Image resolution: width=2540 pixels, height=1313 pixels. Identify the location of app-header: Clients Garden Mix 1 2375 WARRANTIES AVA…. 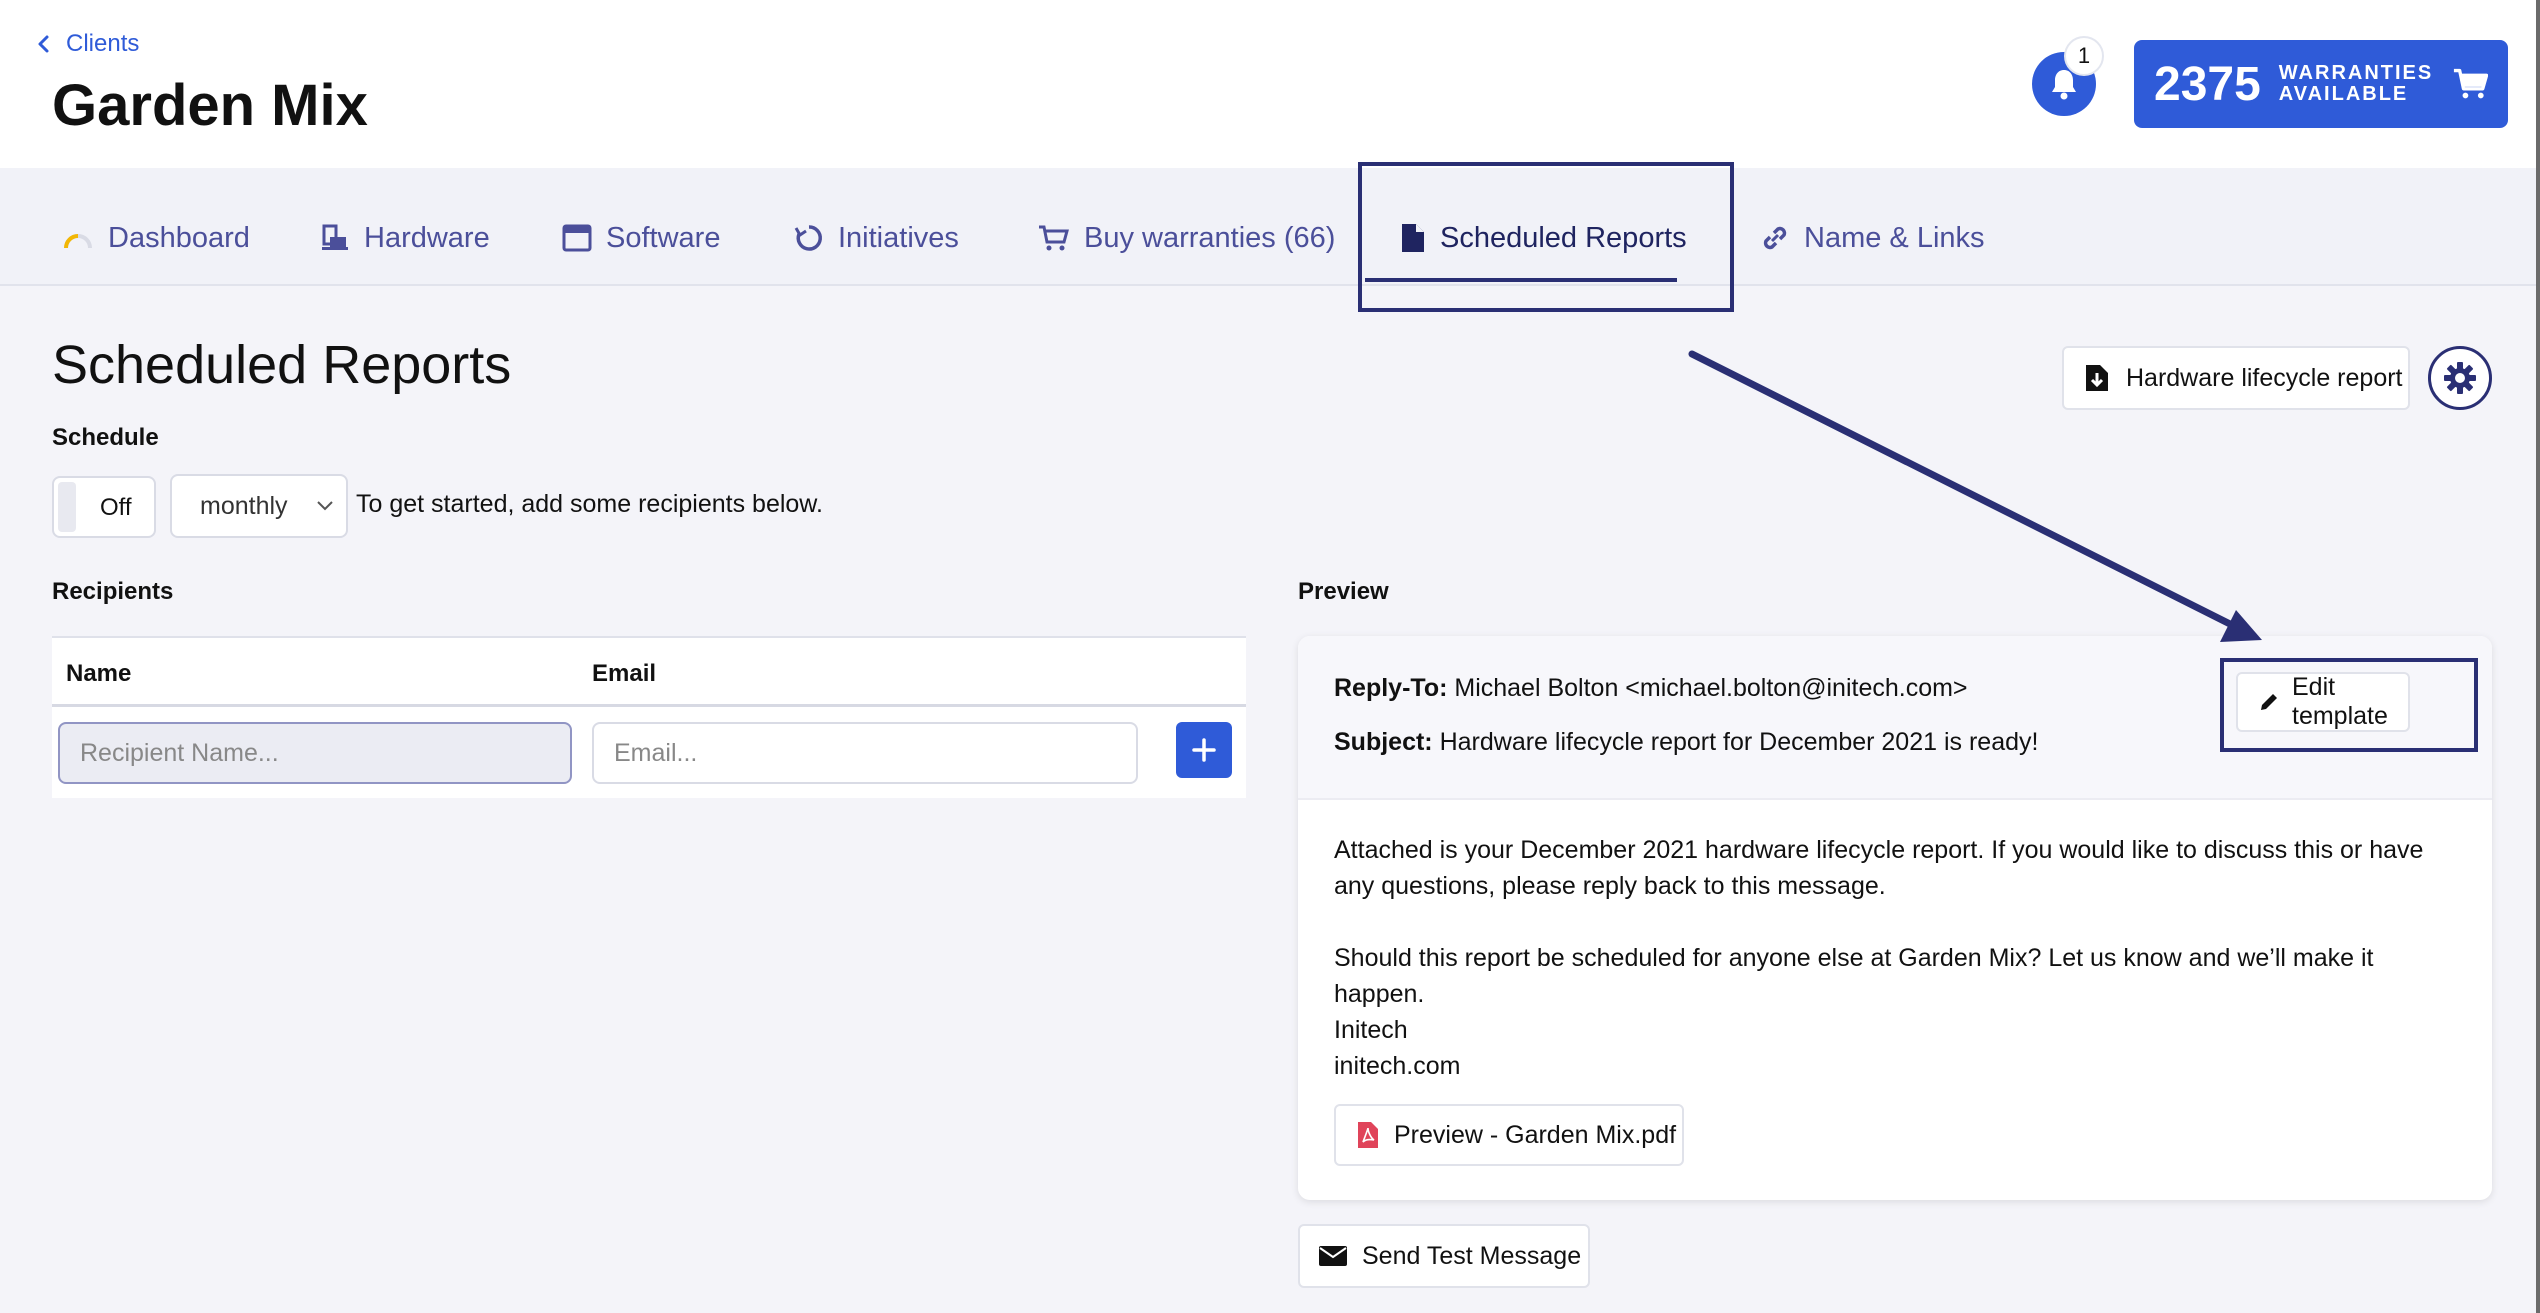
(1268, 84).